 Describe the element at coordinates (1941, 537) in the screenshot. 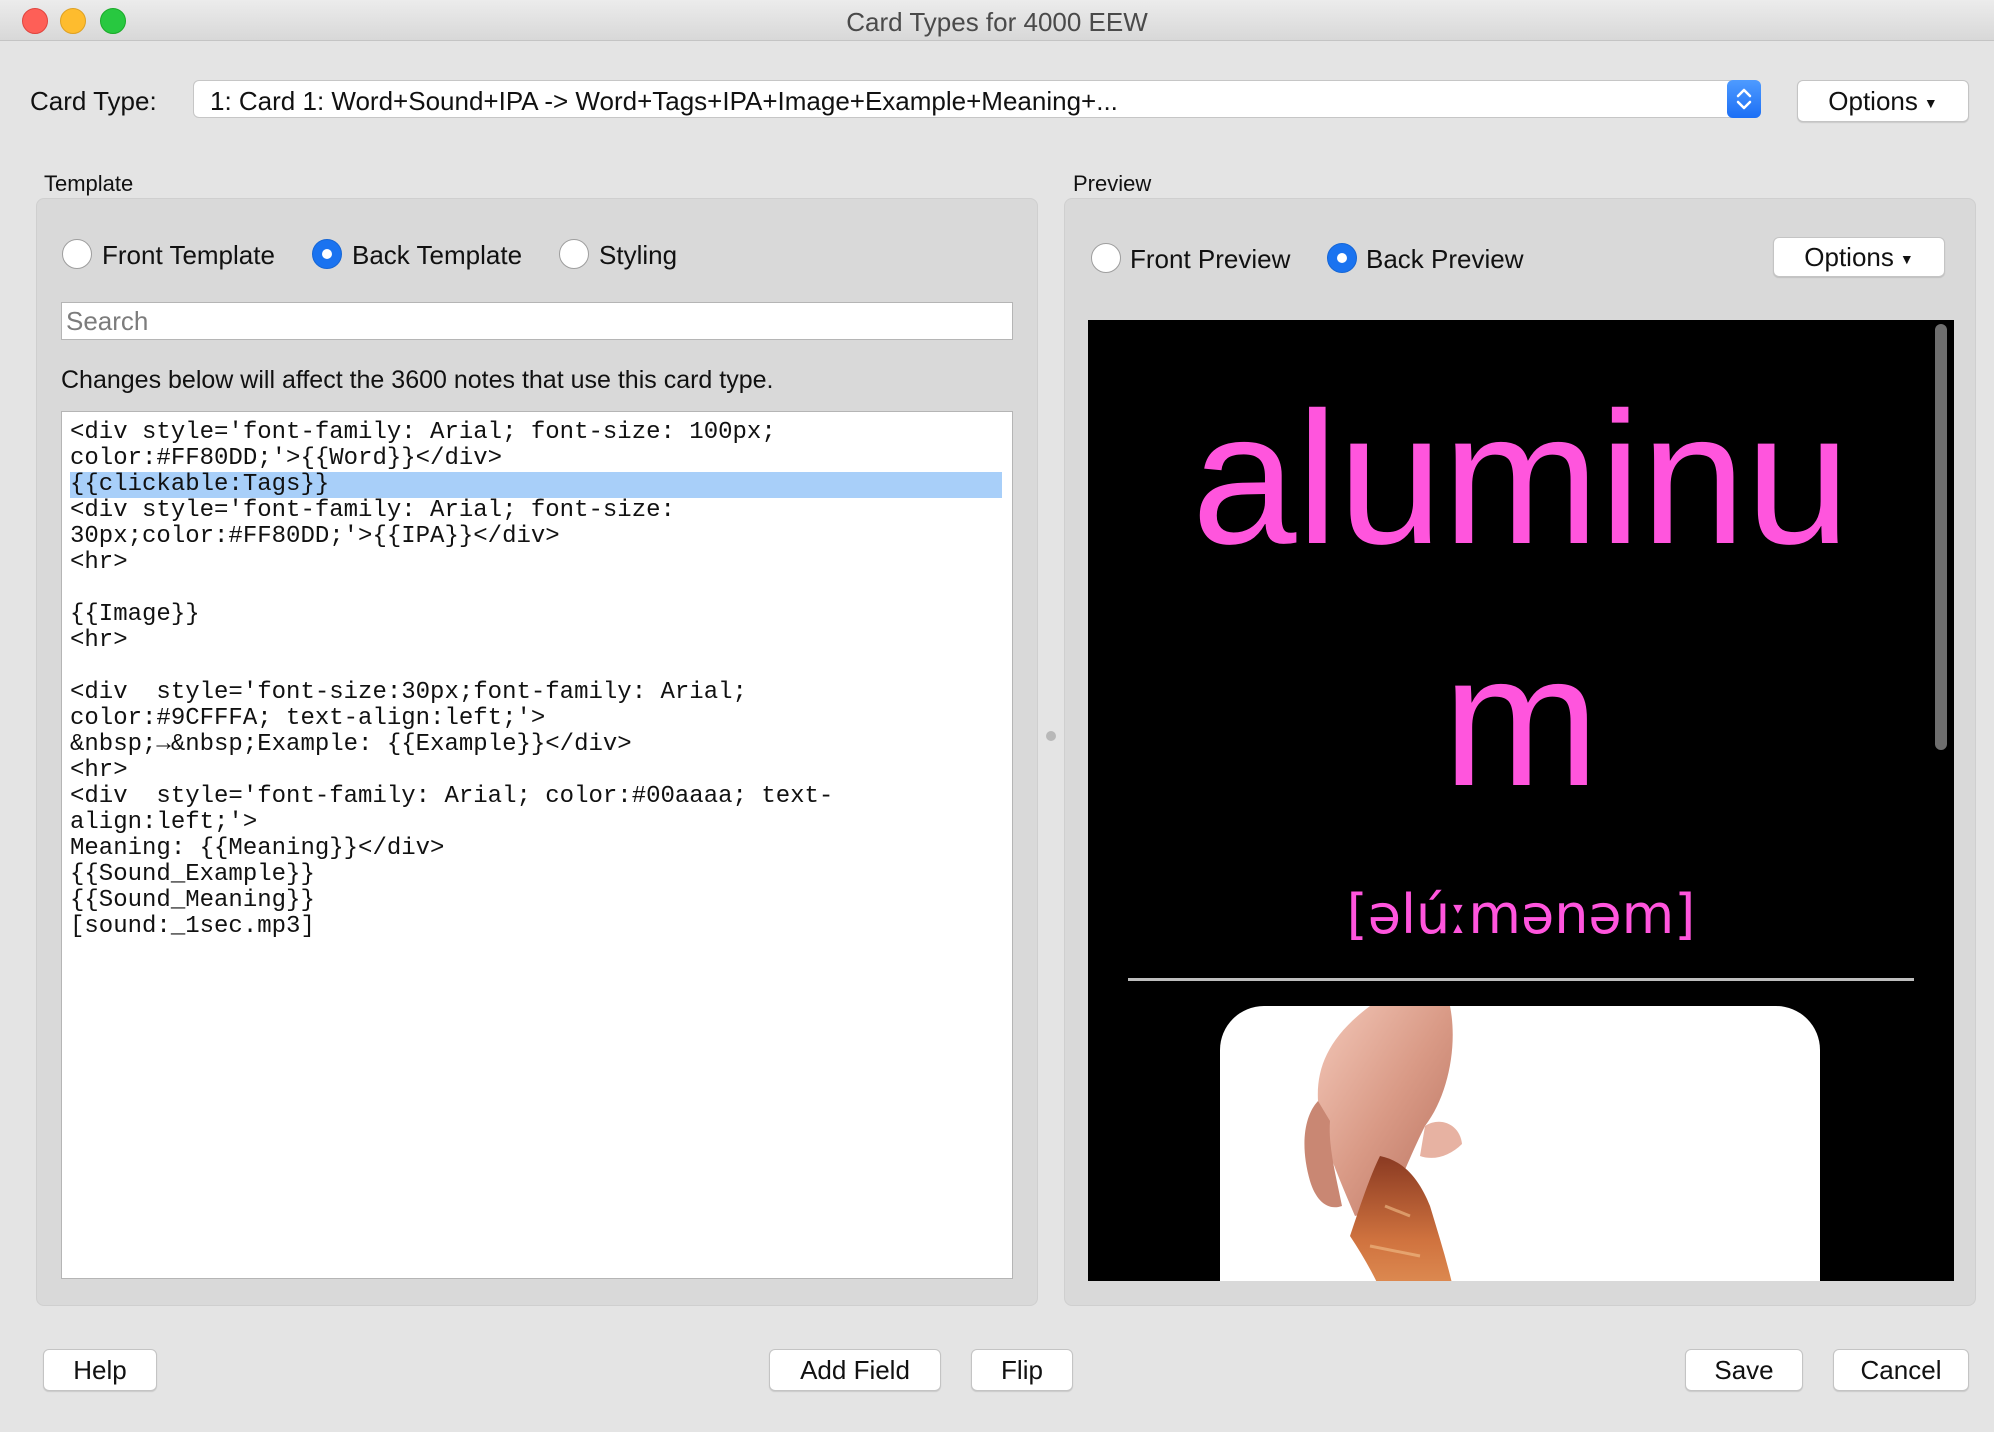

I see `preview-scrollbar-thumb` at that location.